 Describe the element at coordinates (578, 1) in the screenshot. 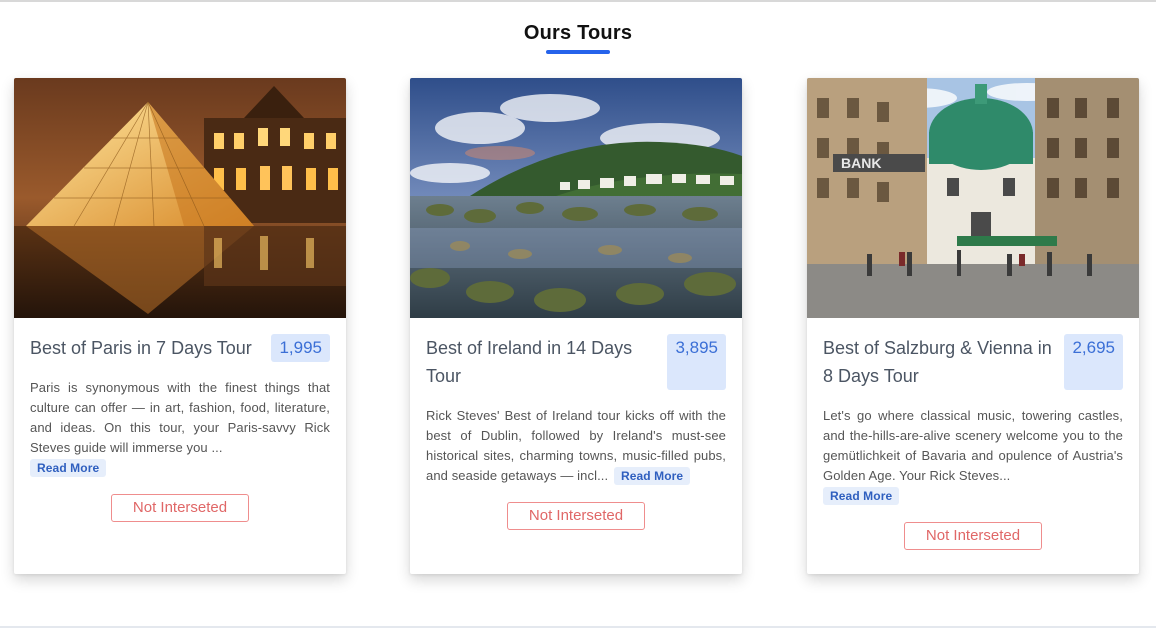

I see `top-divider` at that location.